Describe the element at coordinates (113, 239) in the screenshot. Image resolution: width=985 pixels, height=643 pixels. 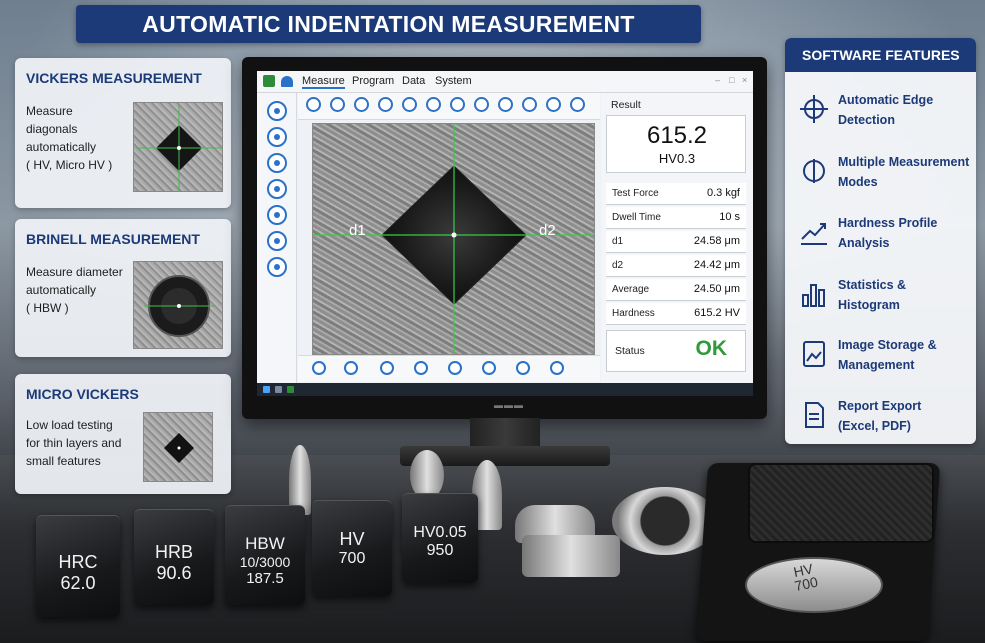
I see `card-title: BRINELL MEASUREMENT` at that location.